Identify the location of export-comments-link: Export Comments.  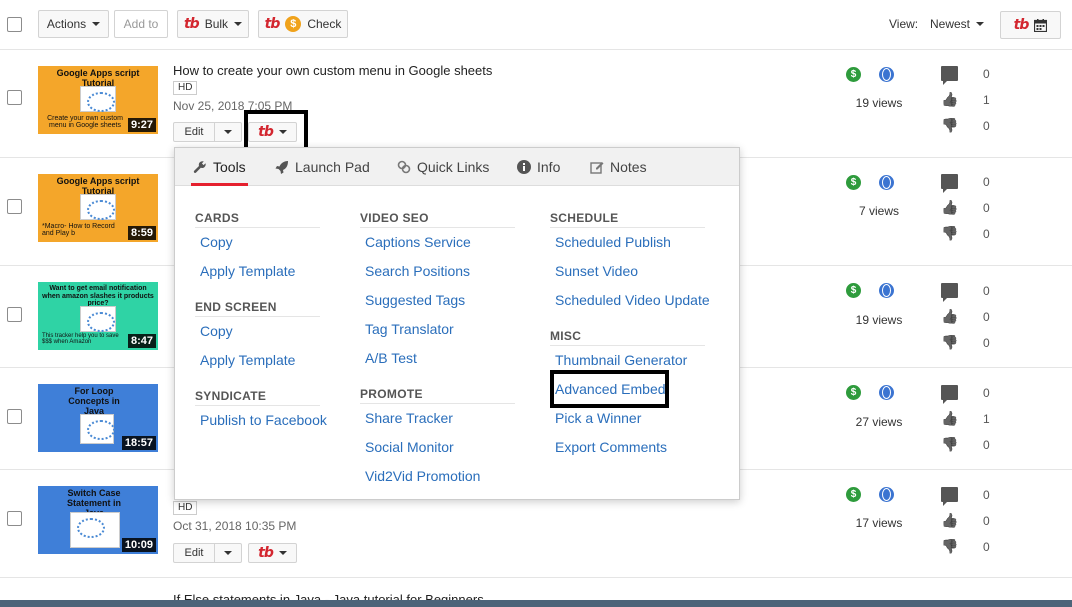
(611, 447).